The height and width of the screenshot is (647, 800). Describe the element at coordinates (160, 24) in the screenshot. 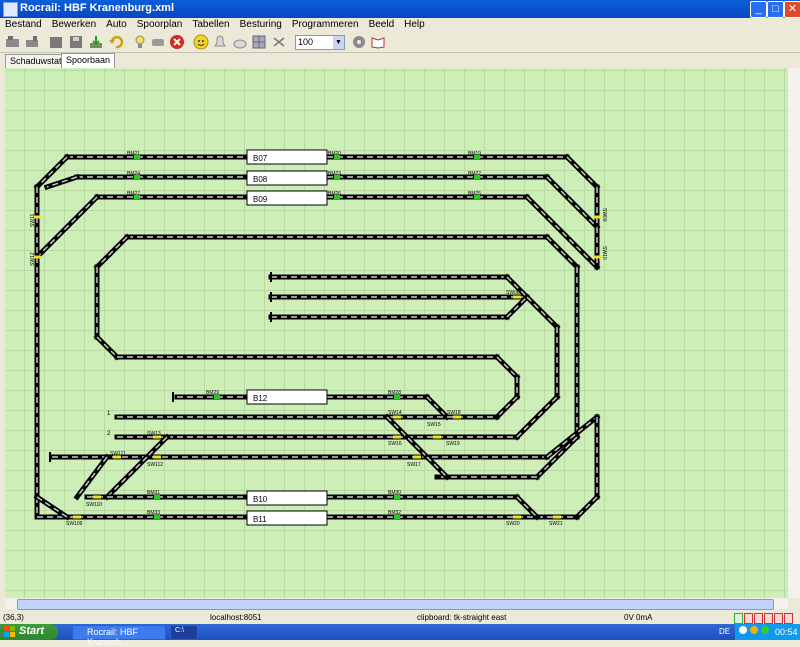

I see `menu-spoorplan: Spoorplan` at that location.